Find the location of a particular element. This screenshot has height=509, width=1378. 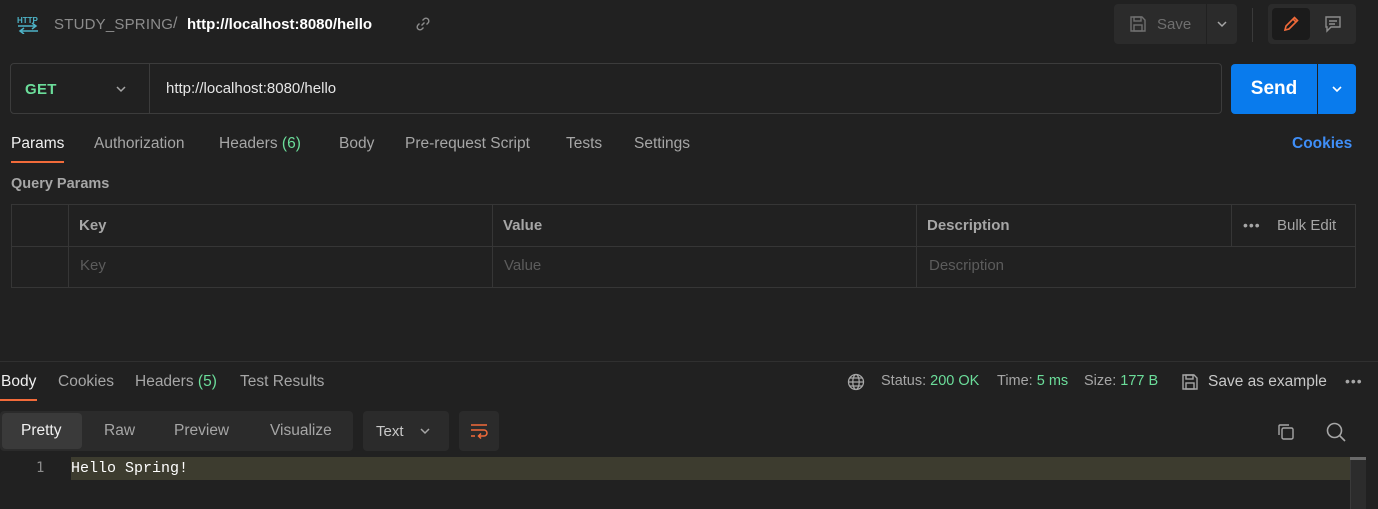

edit-mode-button is located at coordinates (1291, 24).